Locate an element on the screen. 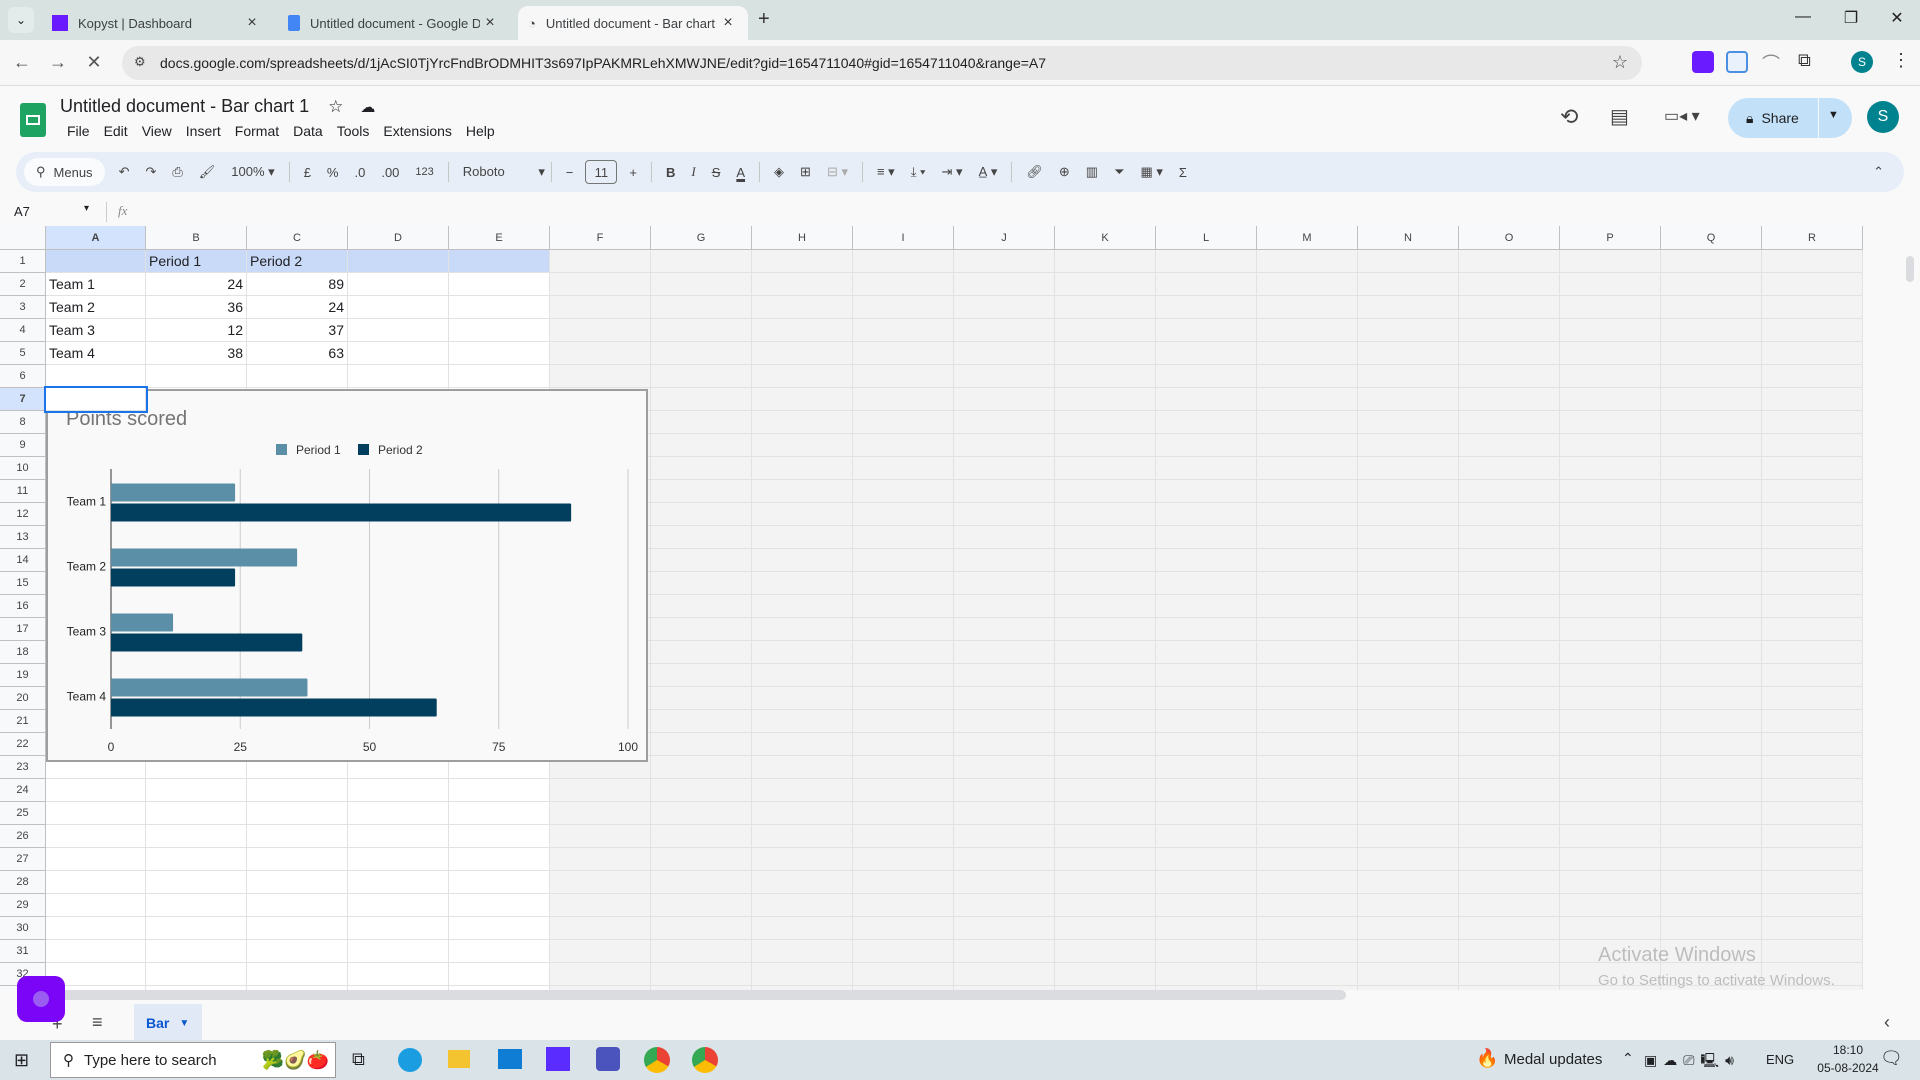 The height and width of the screenshot is (1080, 1920). clock-date: 05-08-2024 is located at coordinates (1848, 1068).